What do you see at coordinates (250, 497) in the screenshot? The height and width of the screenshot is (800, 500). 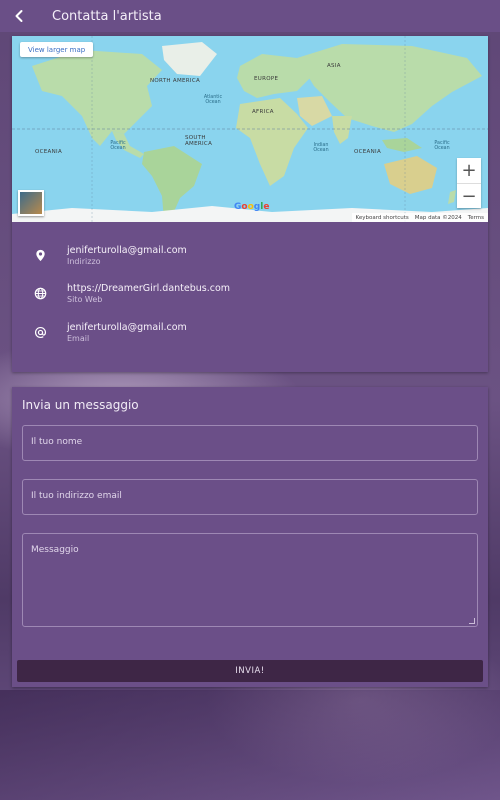 I see `email-input: Il tuo indirizzo email` at bounding box center [250, 497].